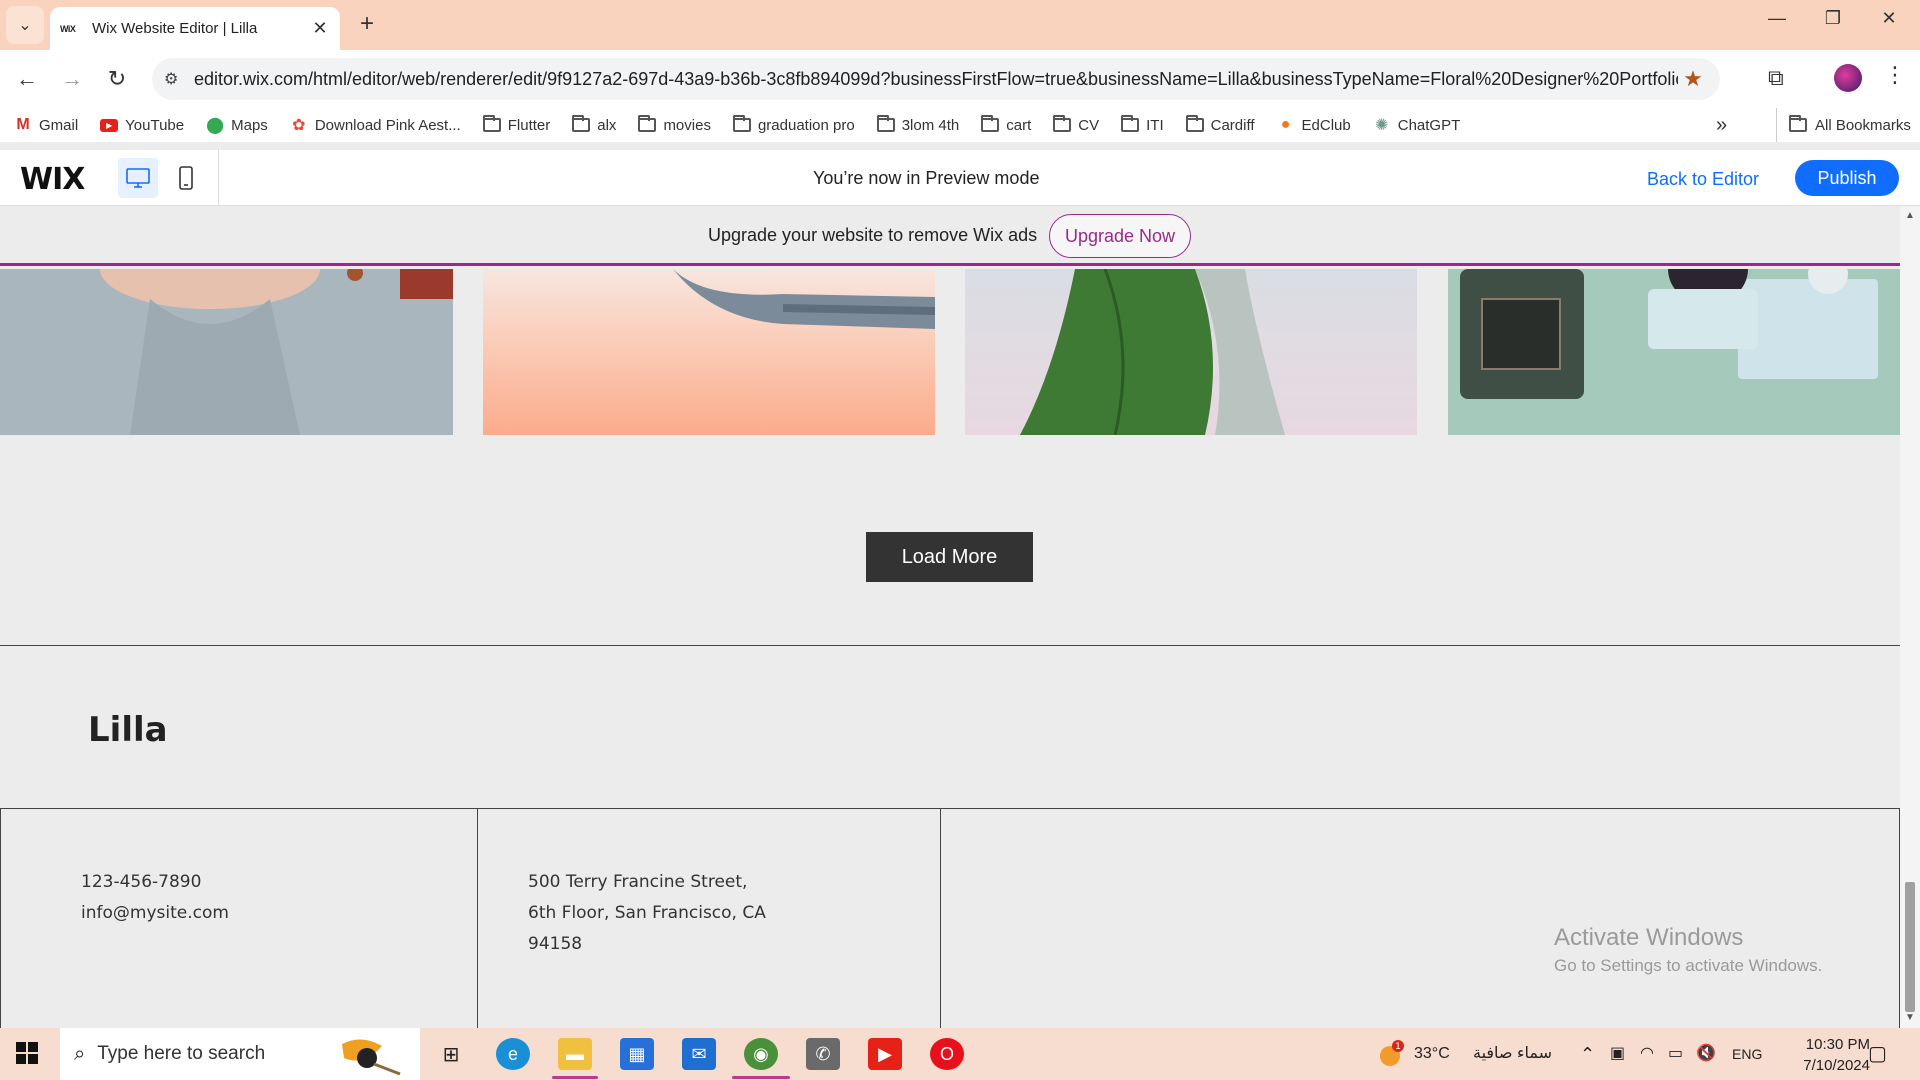 This screenshot has height=1080, width=1920. Describe the element at coordinates (1833, 18) in the screenshot. I see `restore-button: ❐` at that location.